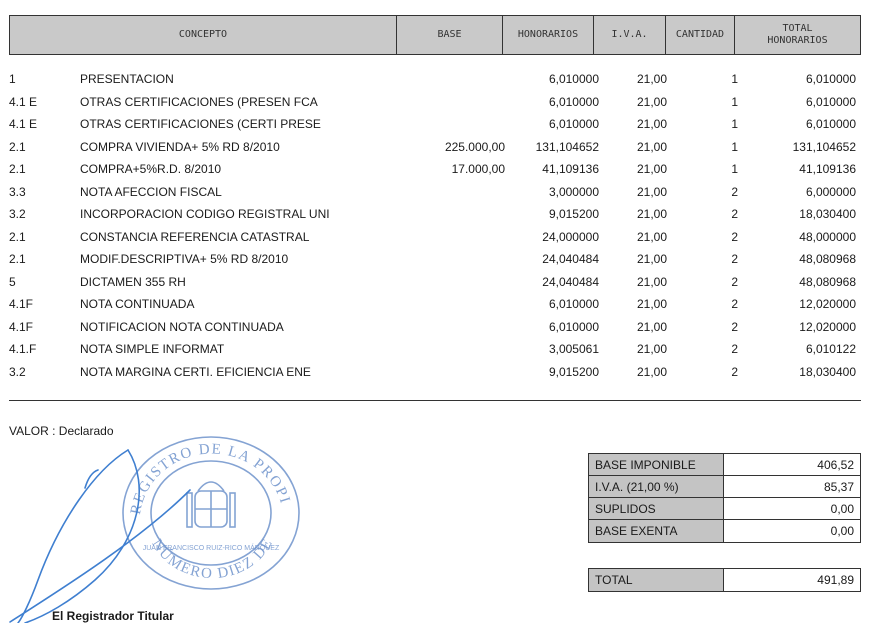 The width and height of the screenshot is (881, 623). What do you see at coordinates (700, 35) in the screenshot?
I see `header-cantidad: CANTIDAD` at bounding box center [700, 35].